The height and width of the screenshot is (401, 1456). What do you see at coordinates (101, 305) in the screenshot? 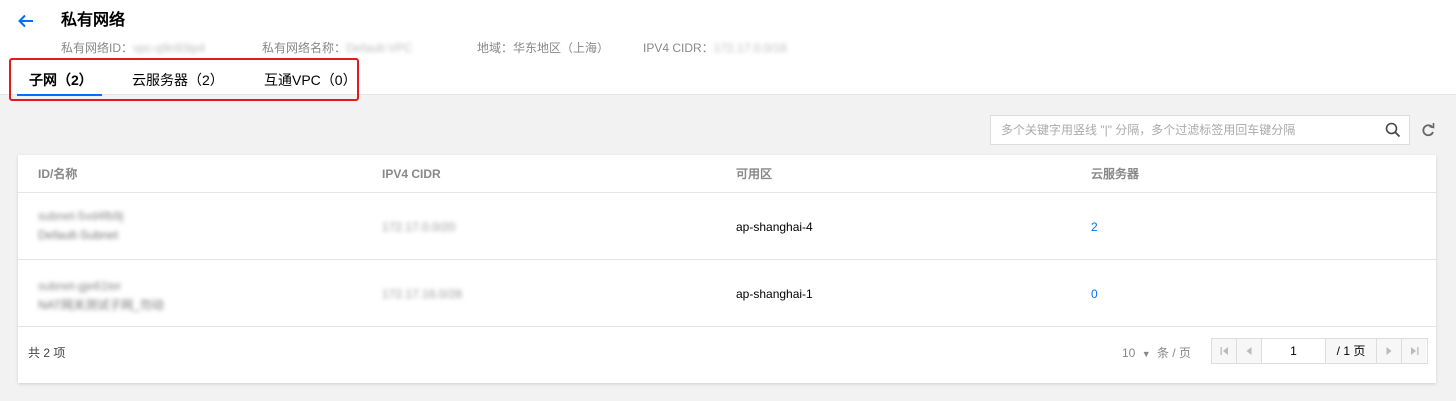
I see `subnet-name: NAT网关测试子网_勿动` at bounding box center [101, 305].